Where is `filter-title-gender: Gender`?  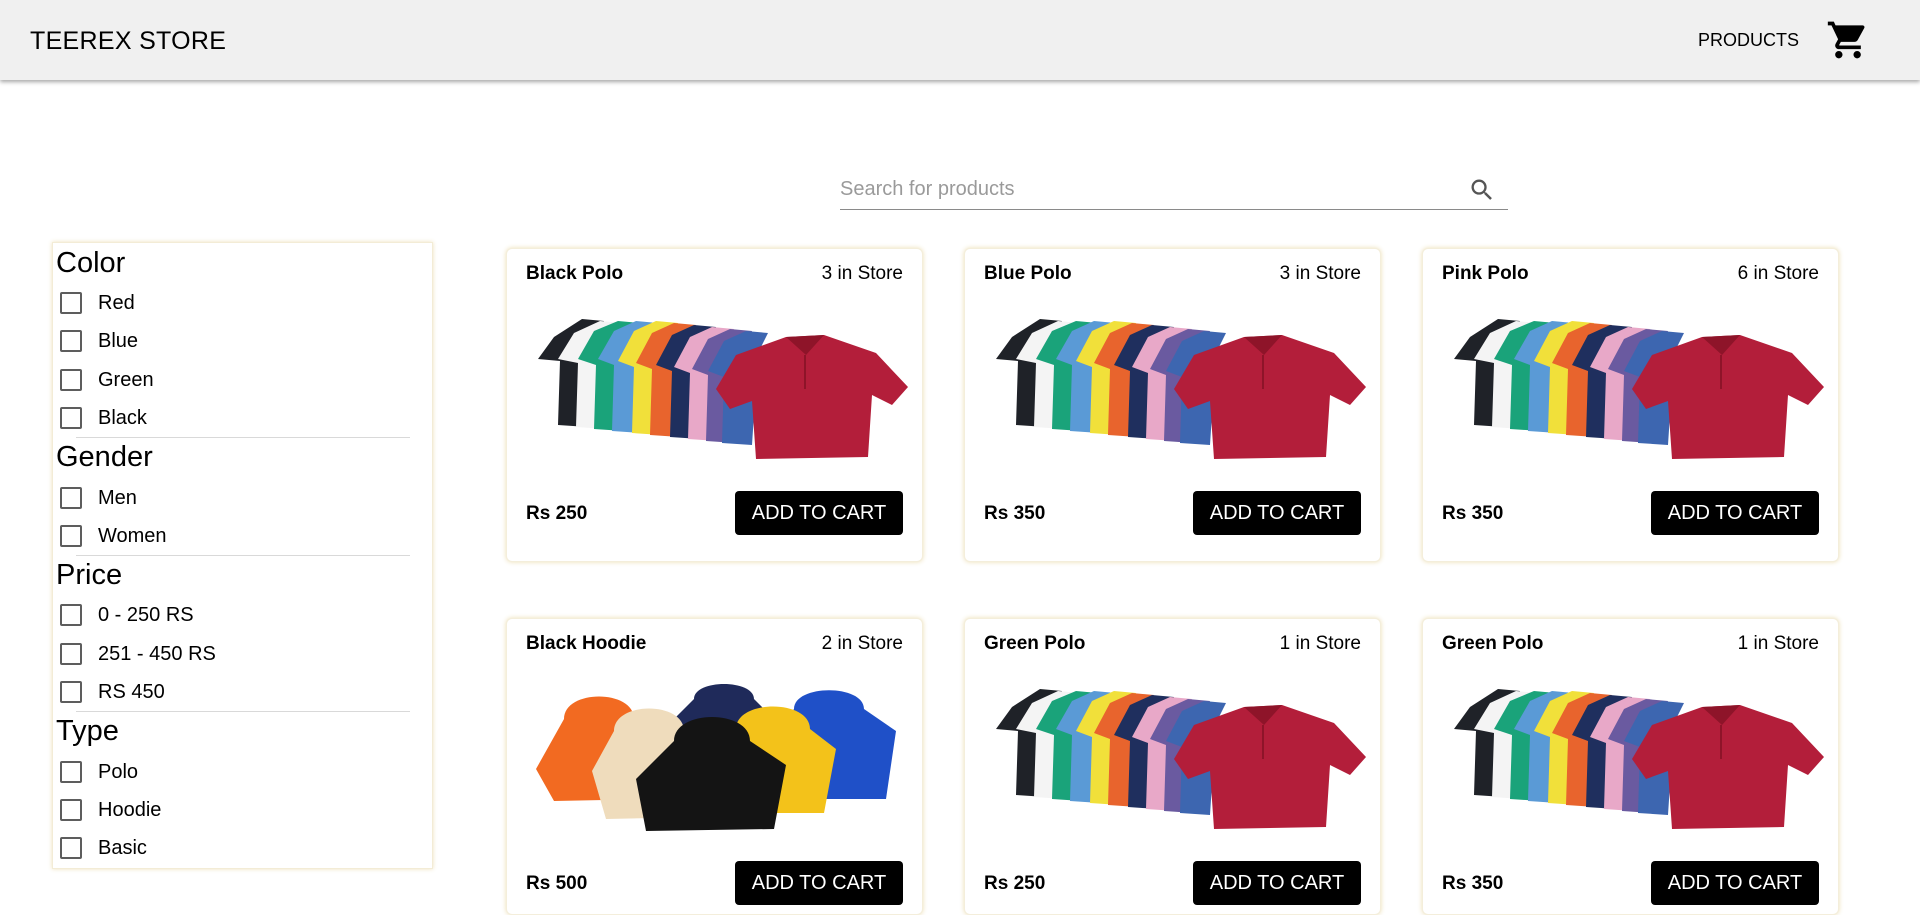
filter-title-gender: Gender is located at coordinates (104, 457).